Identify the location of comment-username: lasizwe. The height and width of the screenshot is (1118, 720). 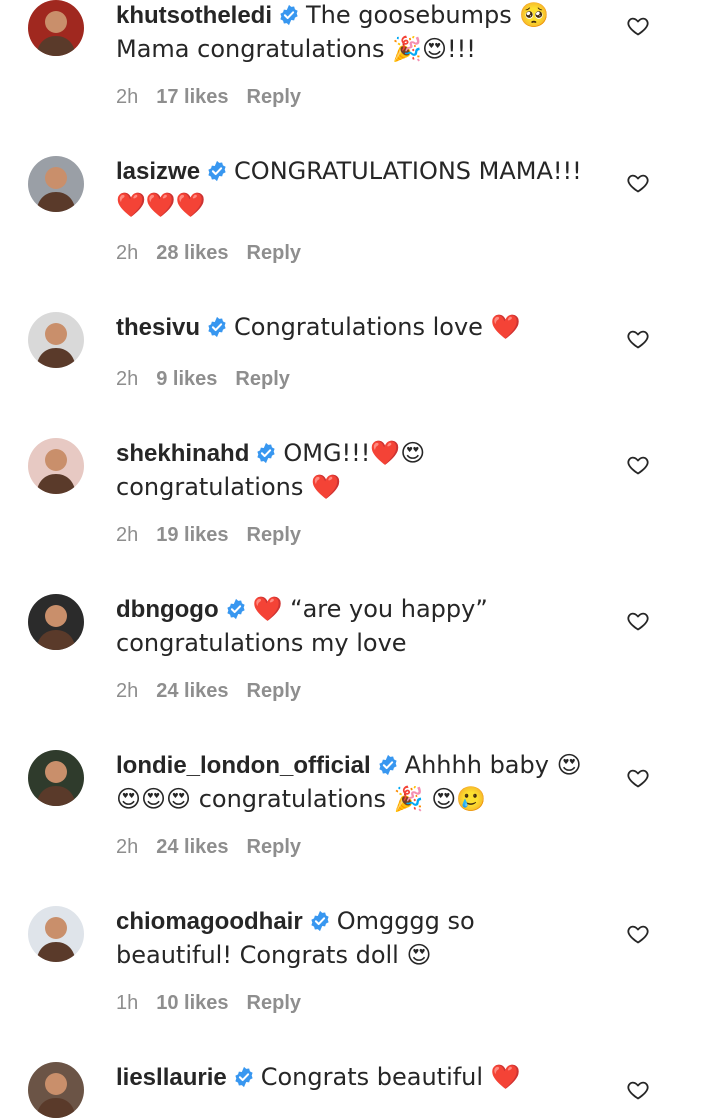
(158, 171).